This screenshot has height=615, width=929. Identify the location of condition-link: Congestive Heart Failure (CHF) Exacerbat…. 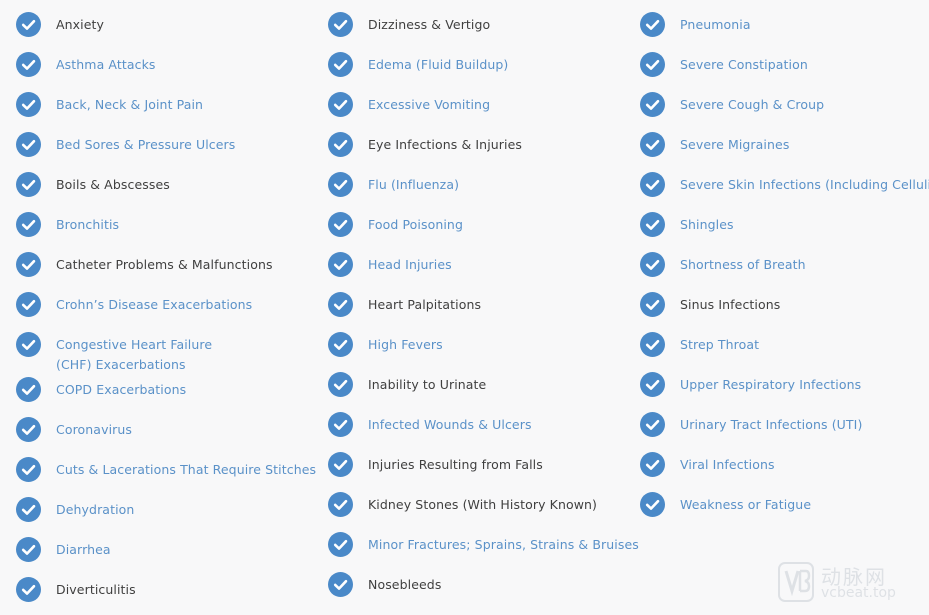
(151, 355).